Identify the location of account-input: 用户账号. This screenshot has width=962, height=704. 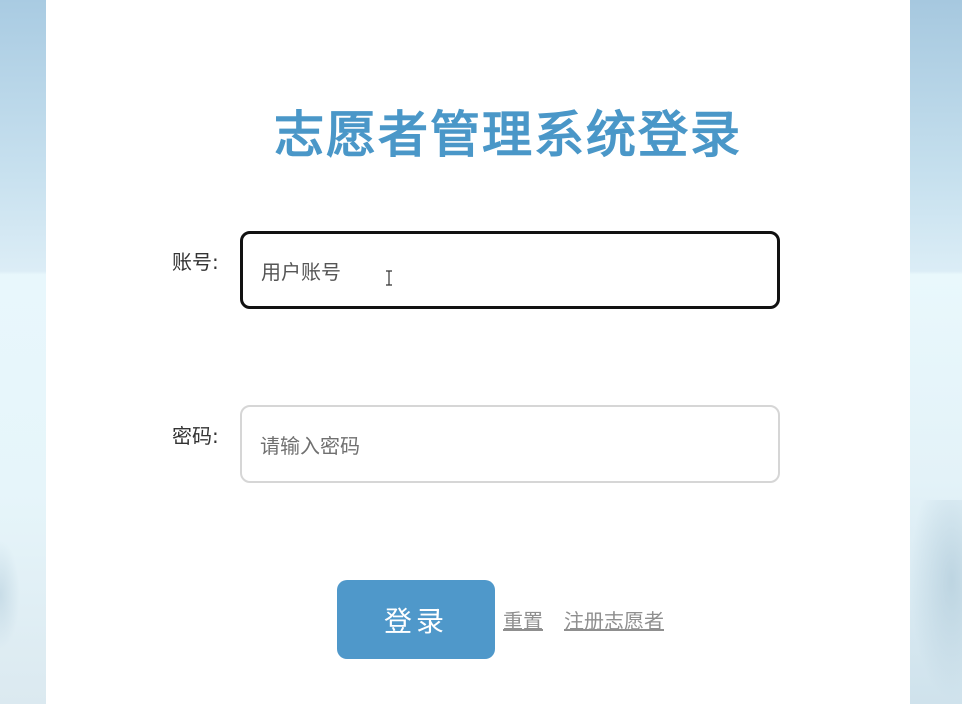
(510, 270).